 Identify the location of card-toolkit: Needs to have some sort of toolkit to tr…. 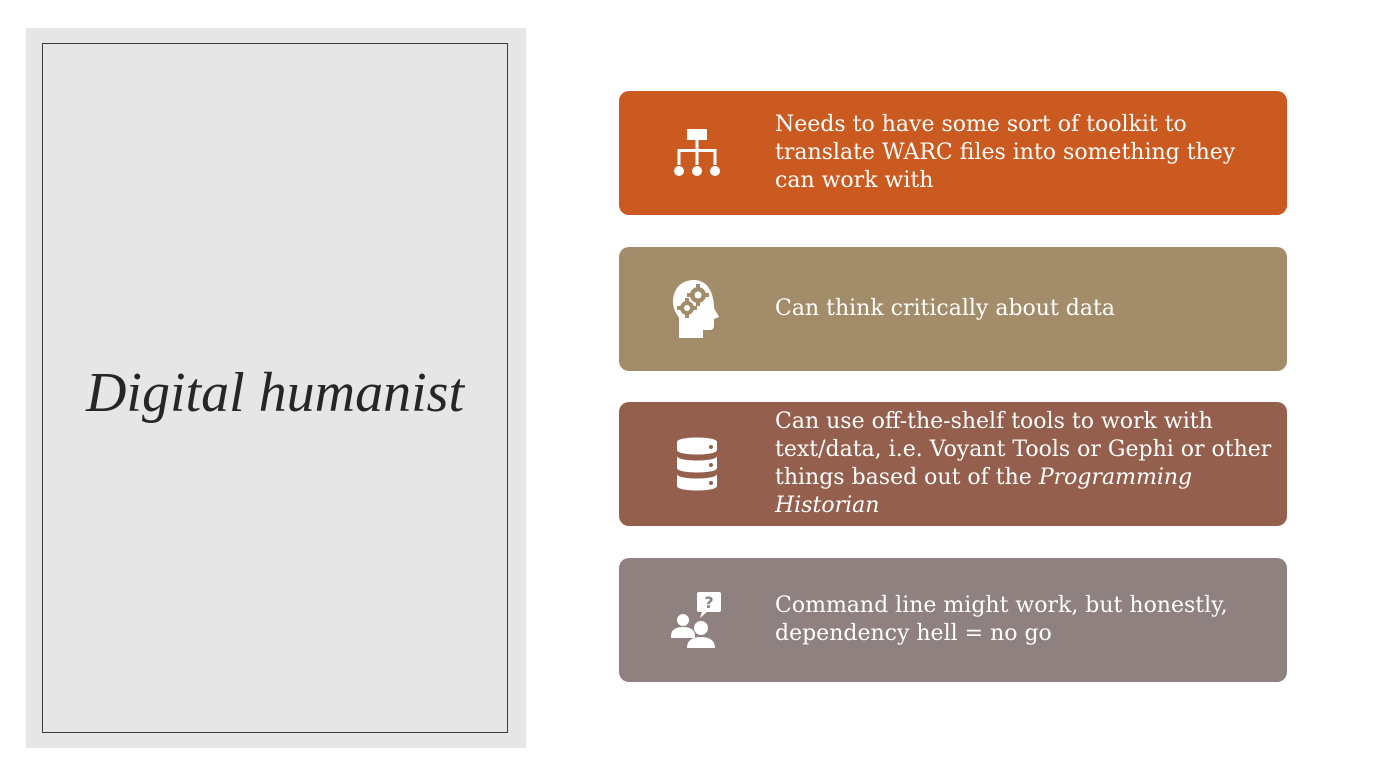
(953, 153).